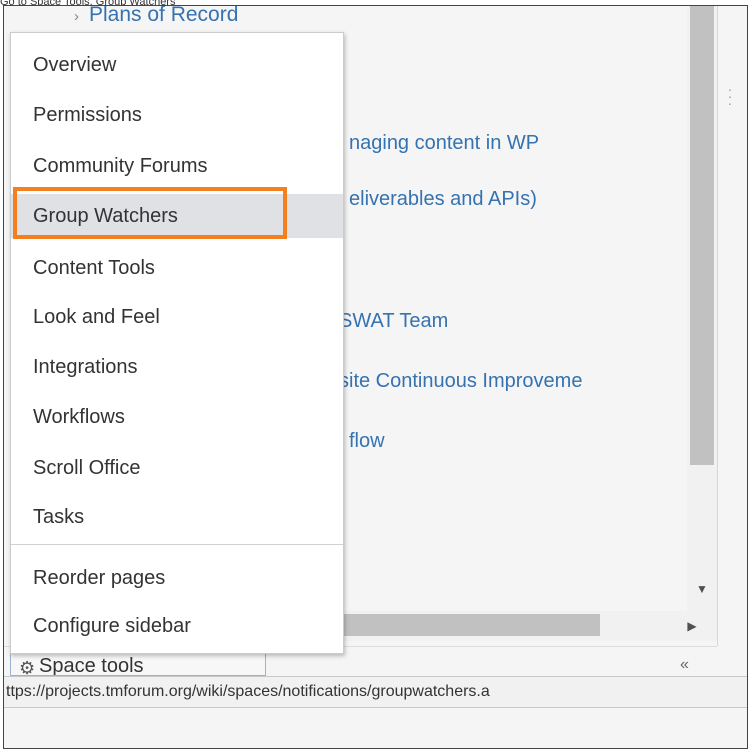 This screenshot has height=751, width=750. What do you see at coordinates (177, 626) in the screenshot?
I see `menu-item-configure-sidebar: Configure sidebar` at bounding box center [177, 626].